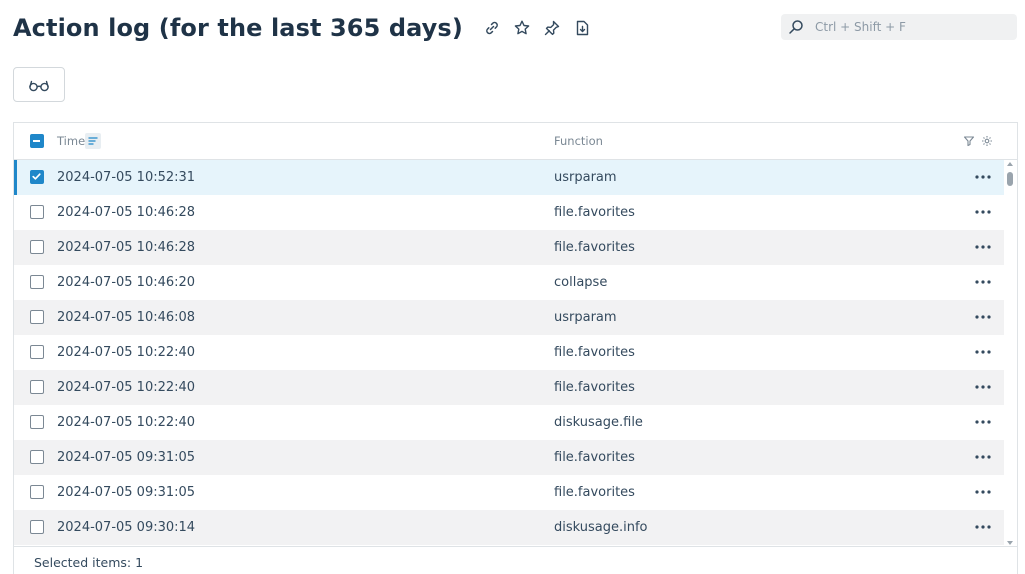 The image size is (1025, 574). What do you see at coordinates (509, 177) in the screenshot?
I see `table-row: 2024-07-05 10:52:31 usrparam` at bounding box center [509, 177].